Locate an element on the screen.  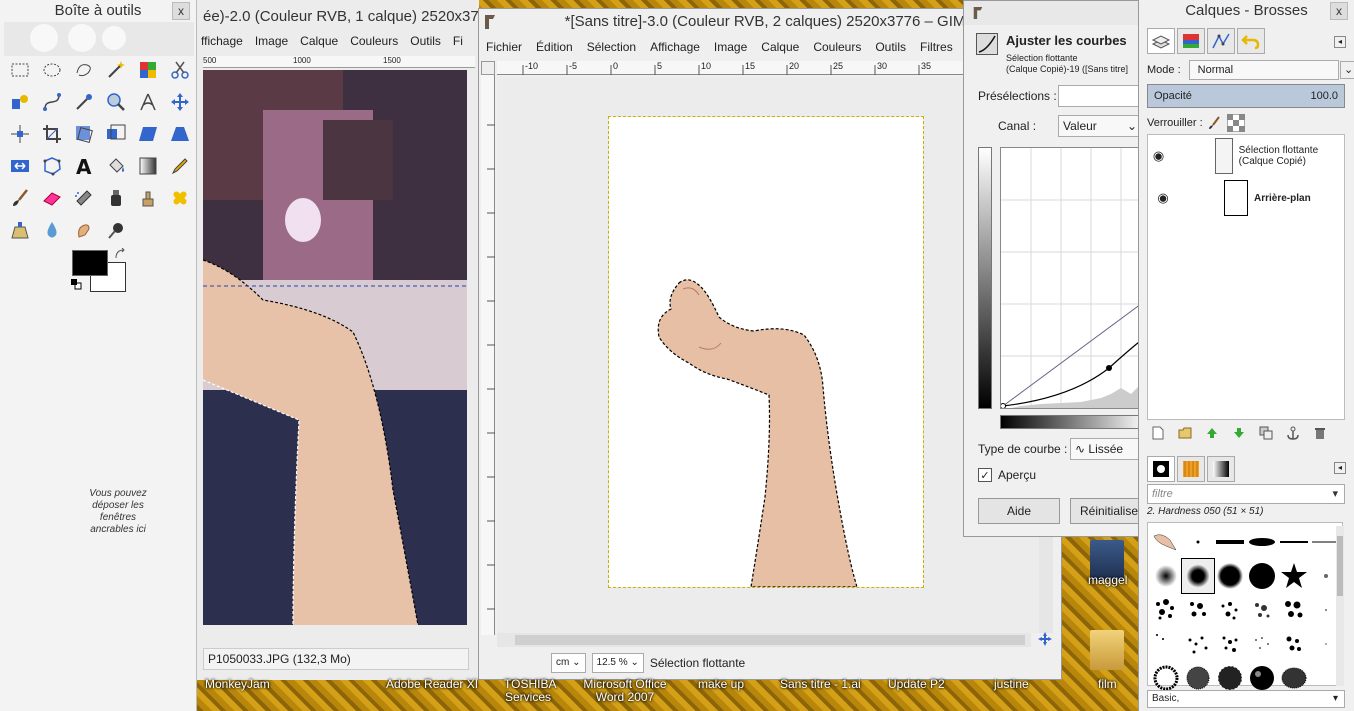
pencil-tool-icon is located at coordinates (180, 166).